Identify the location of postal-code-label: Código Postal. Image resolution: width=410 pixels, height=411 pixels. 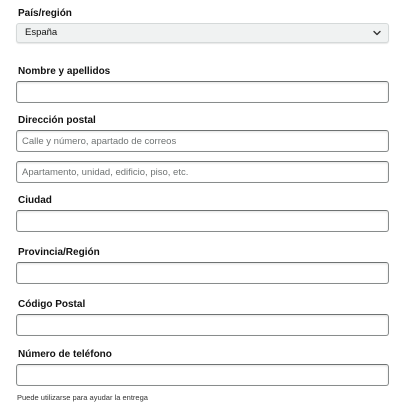
(52, 304).